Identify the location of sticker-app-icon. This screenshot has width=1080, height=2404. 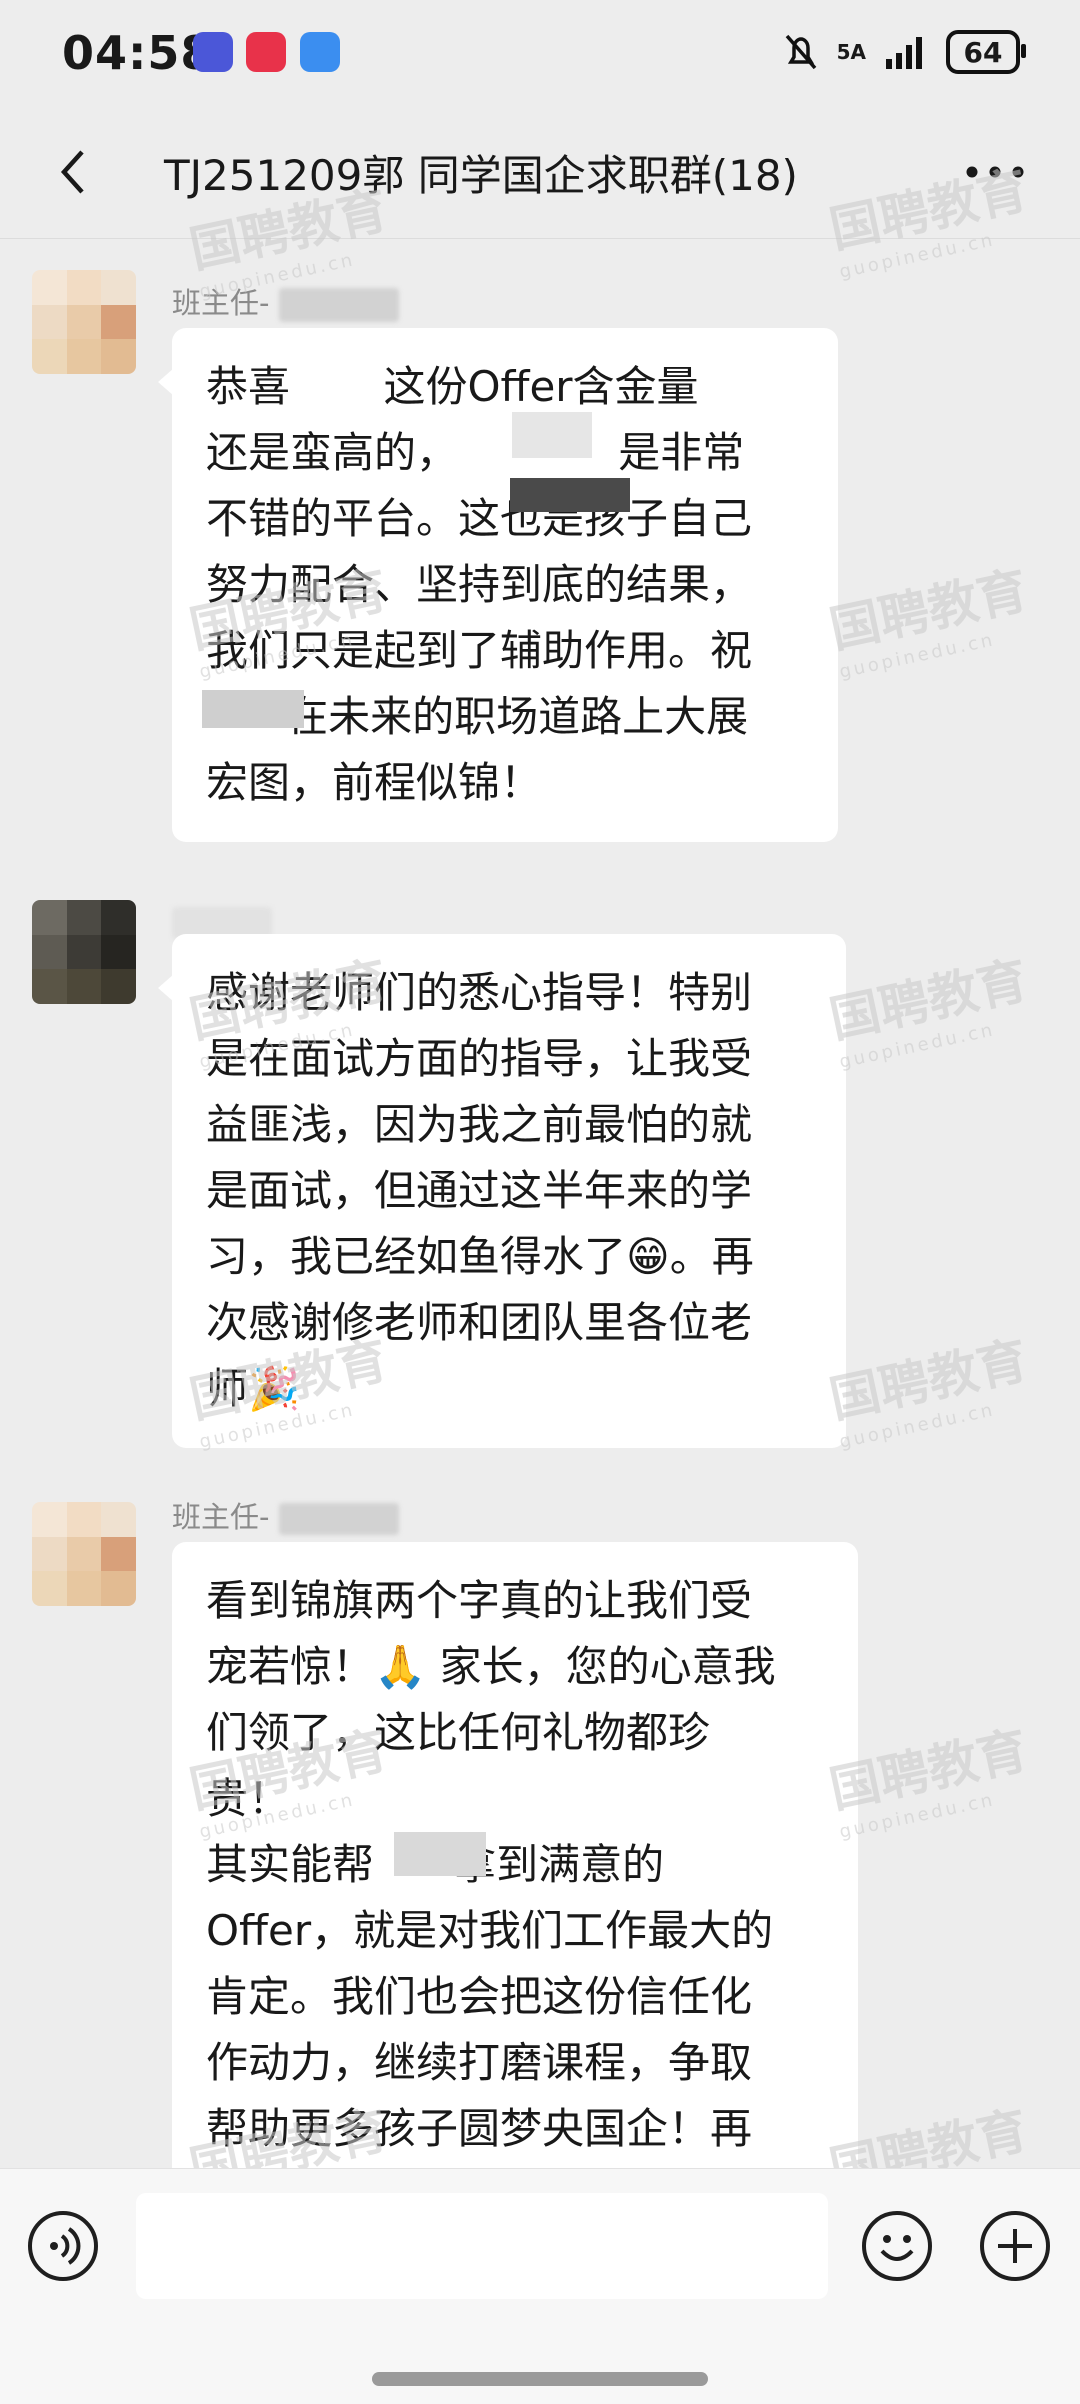
(213, 52).